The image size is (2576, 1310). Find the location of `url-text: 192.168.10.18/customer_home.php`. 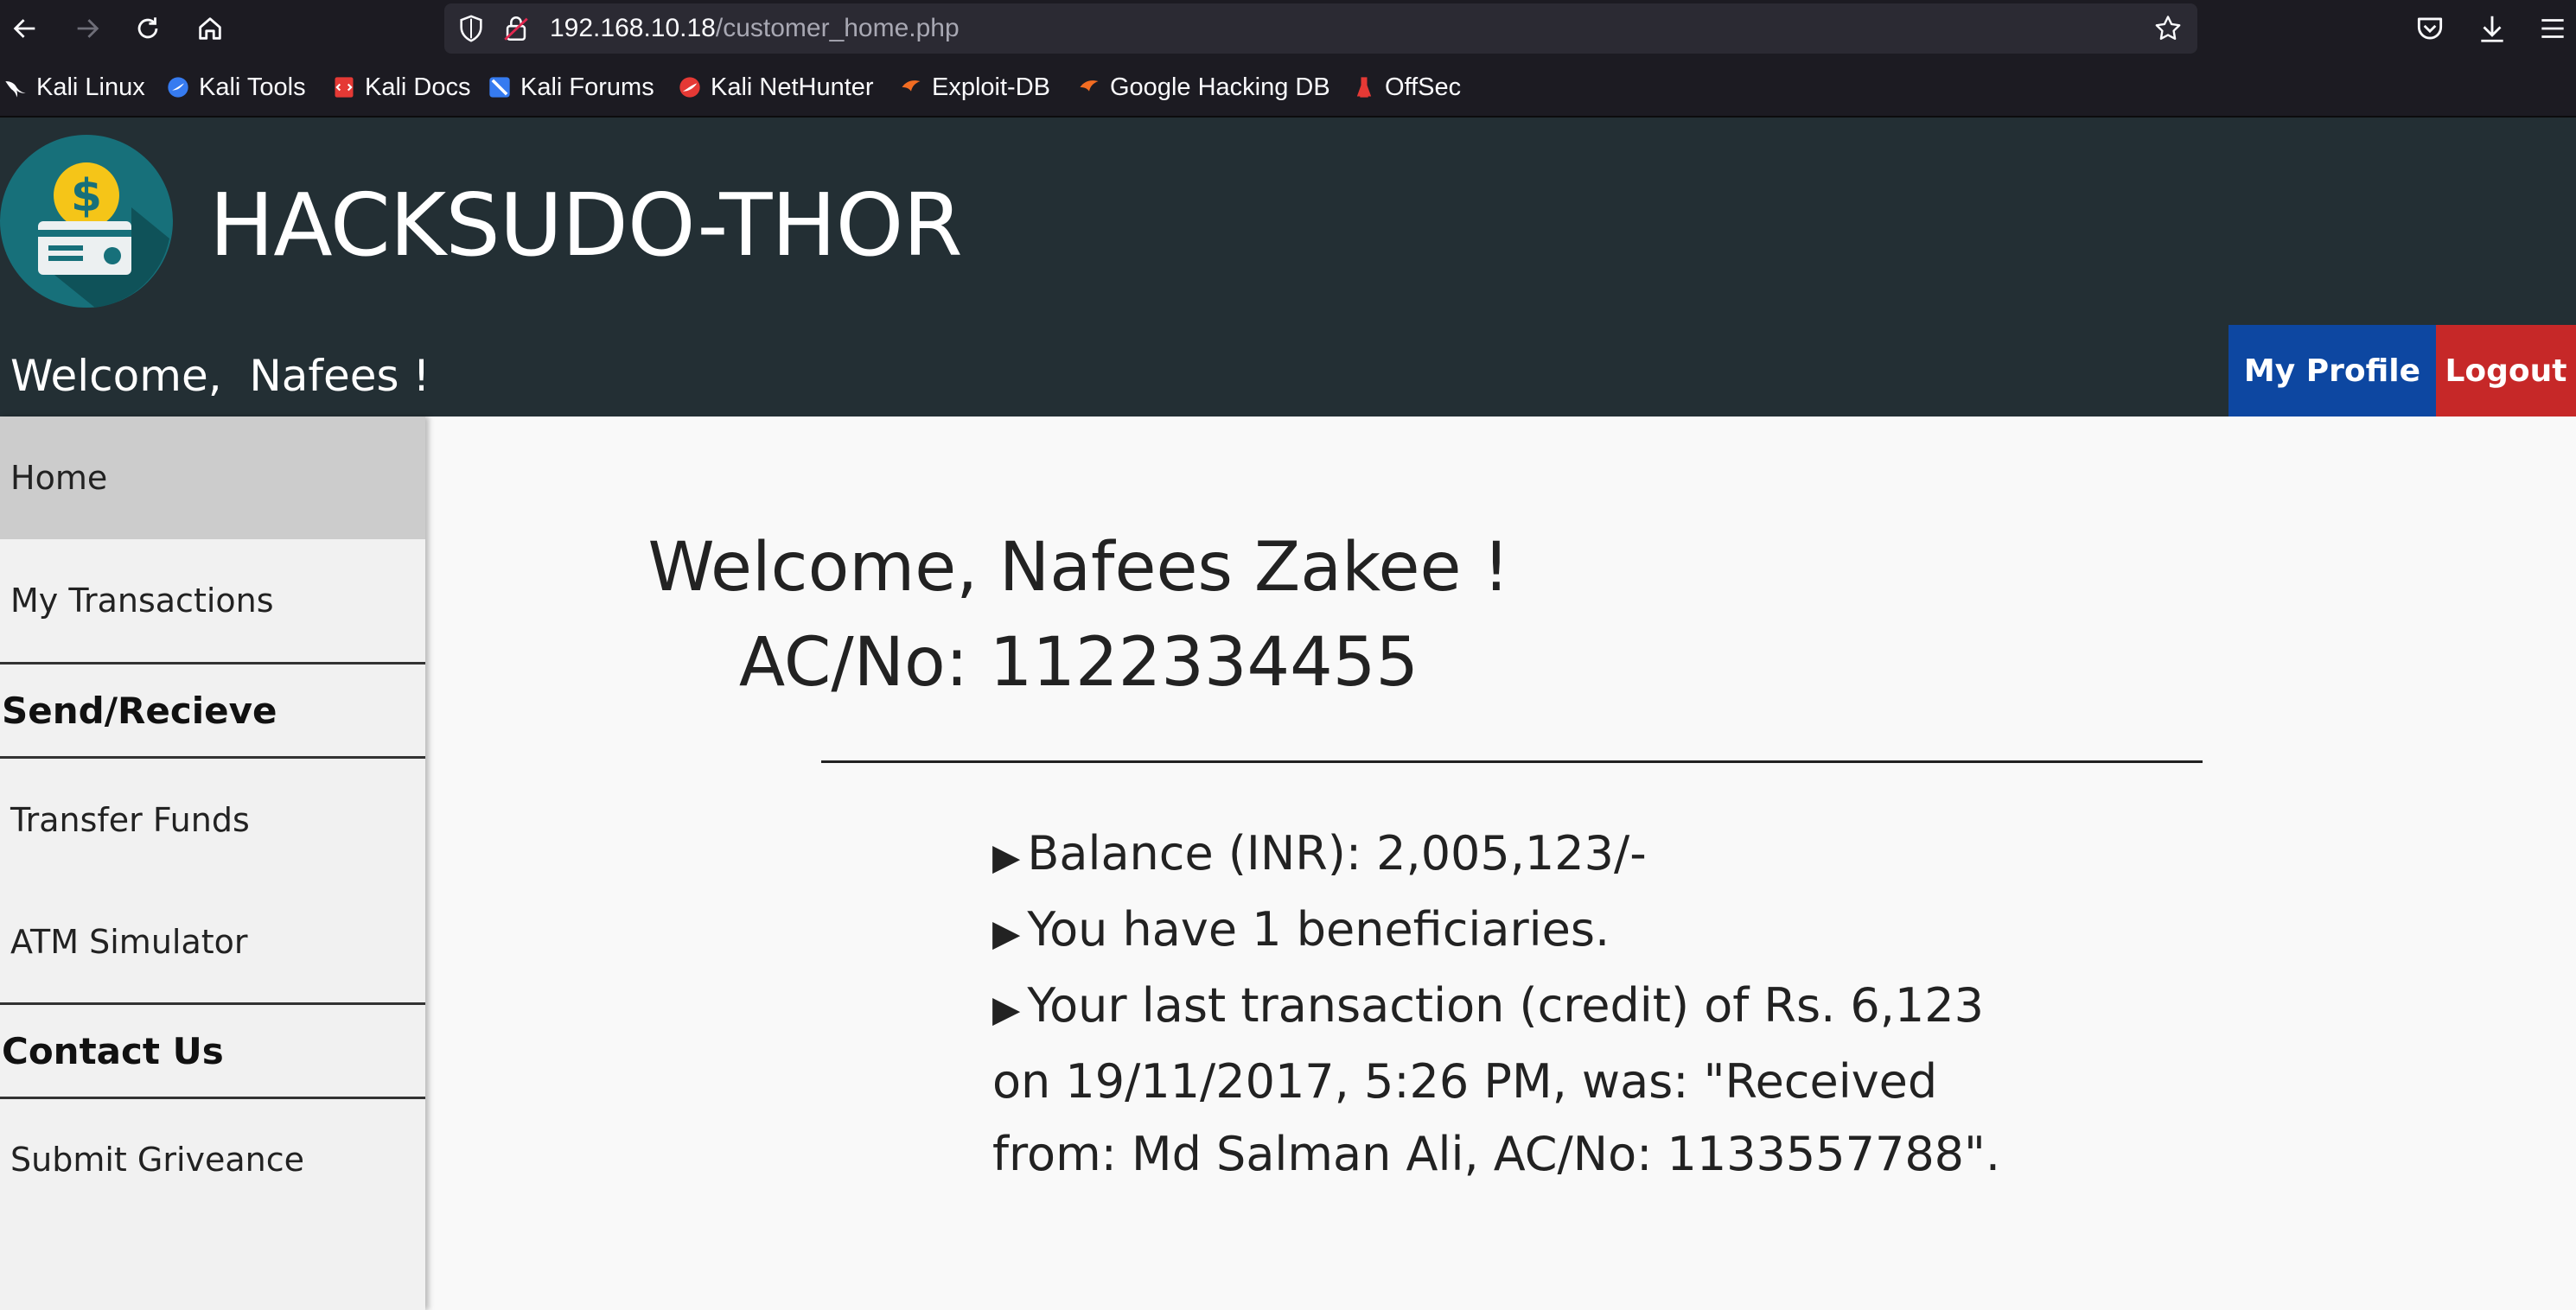

url-text: 192.168.10.18/customer_home.php is located at coordinates (755, 29).